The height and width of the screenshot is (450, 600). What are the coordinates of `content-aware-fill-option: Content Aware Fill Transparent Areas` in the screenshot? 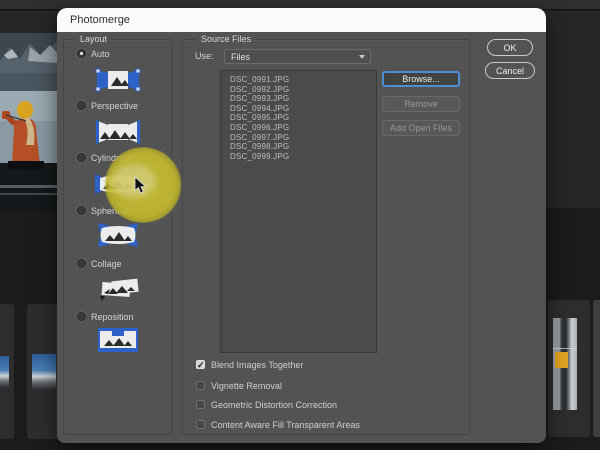 It's located at (278, 424).